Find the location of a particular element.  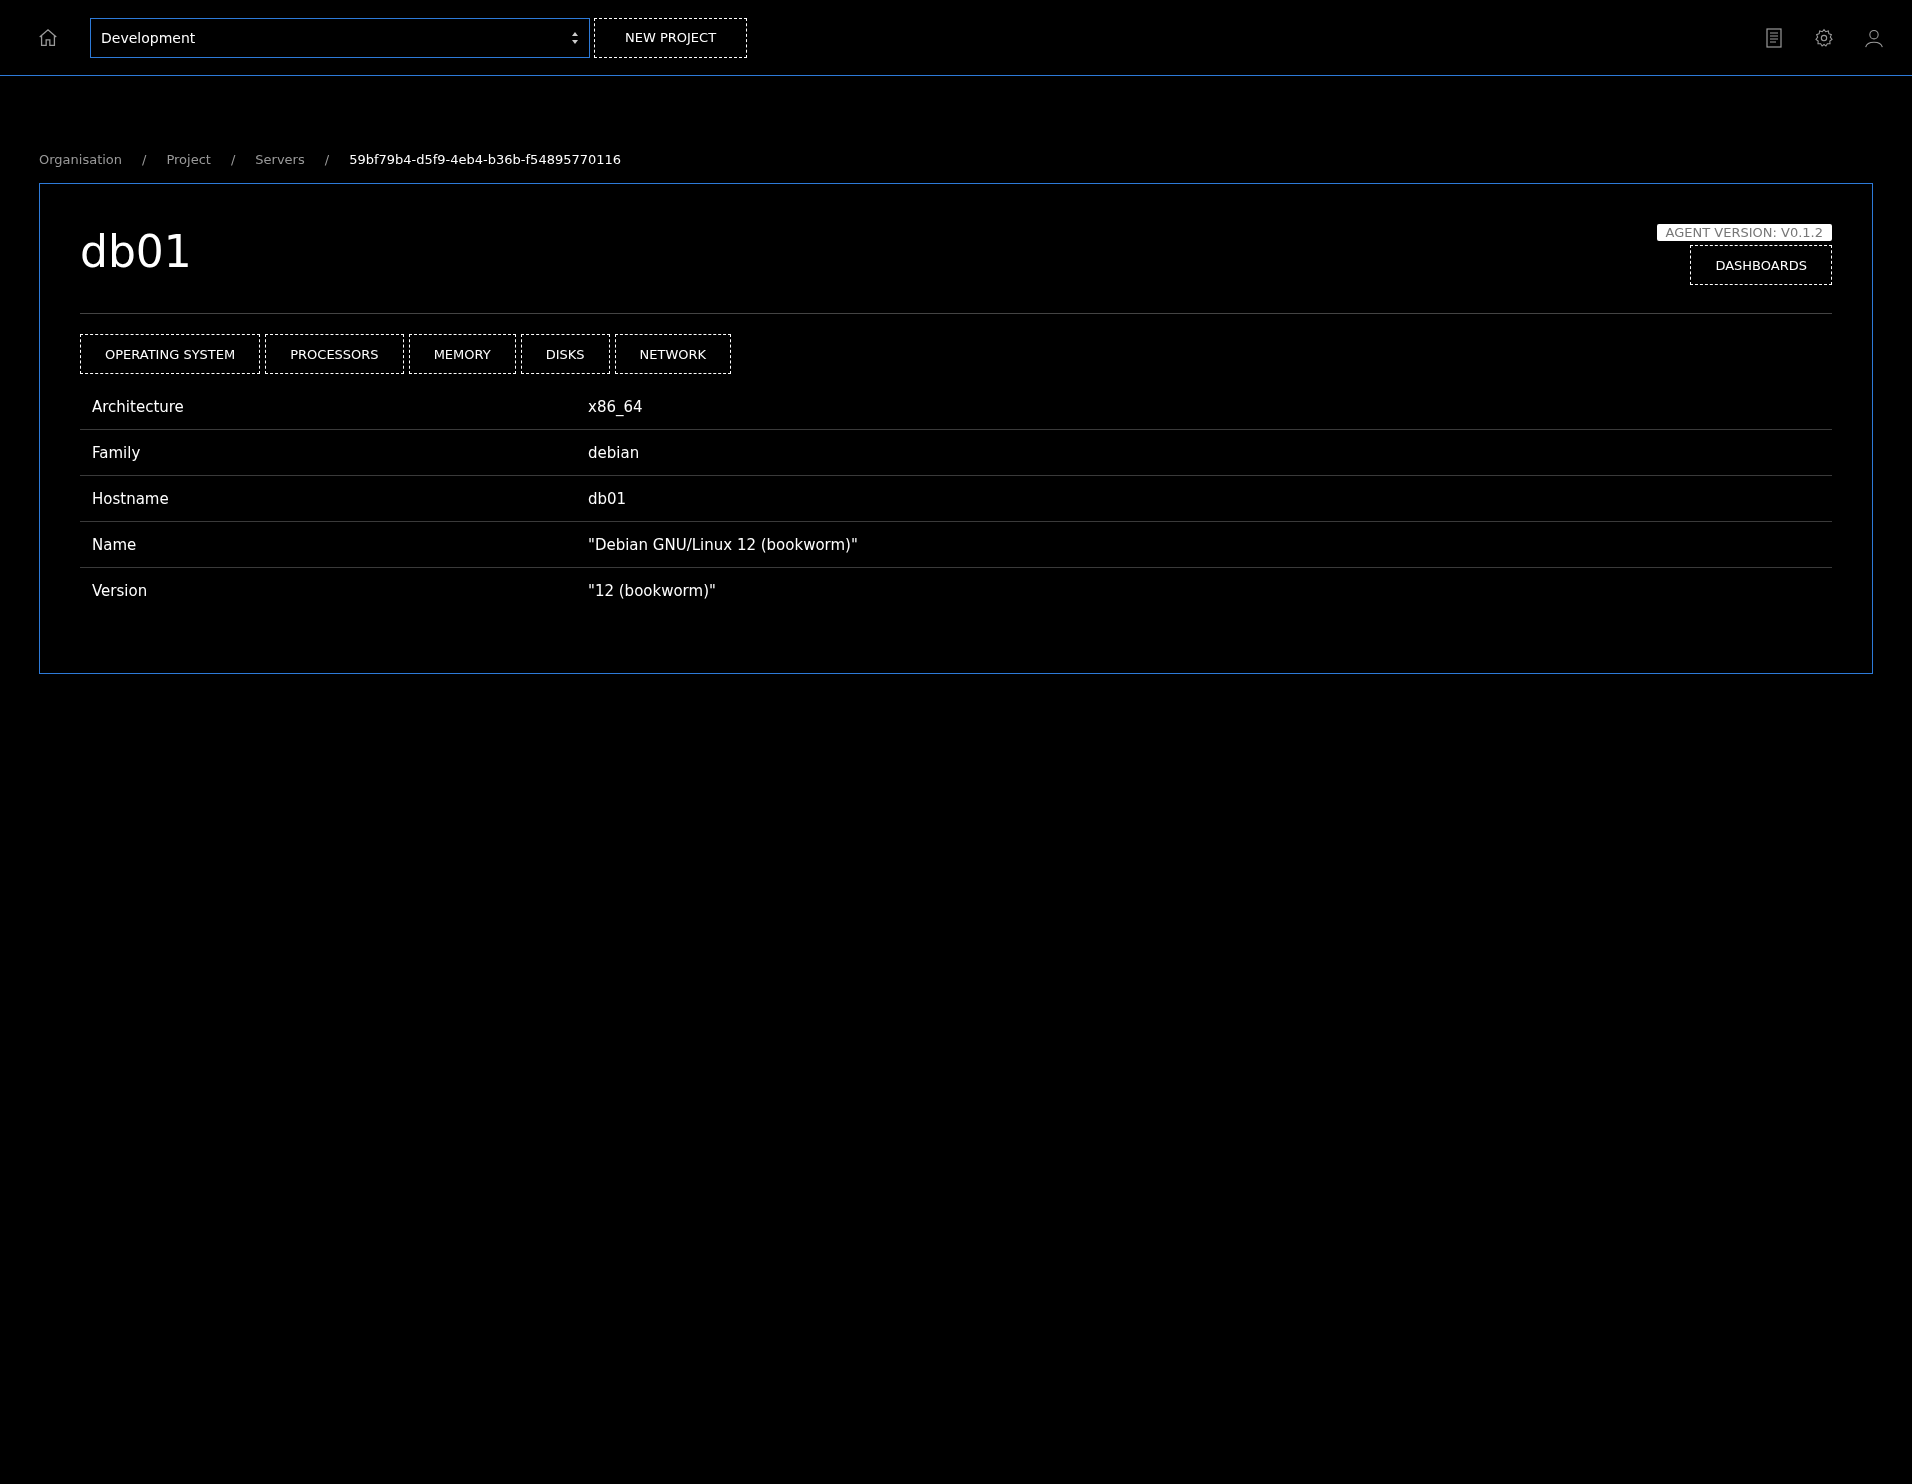

property-value: "Debian GNU/Linux 12 (bookworm)" is located at coordinates (723, 544).